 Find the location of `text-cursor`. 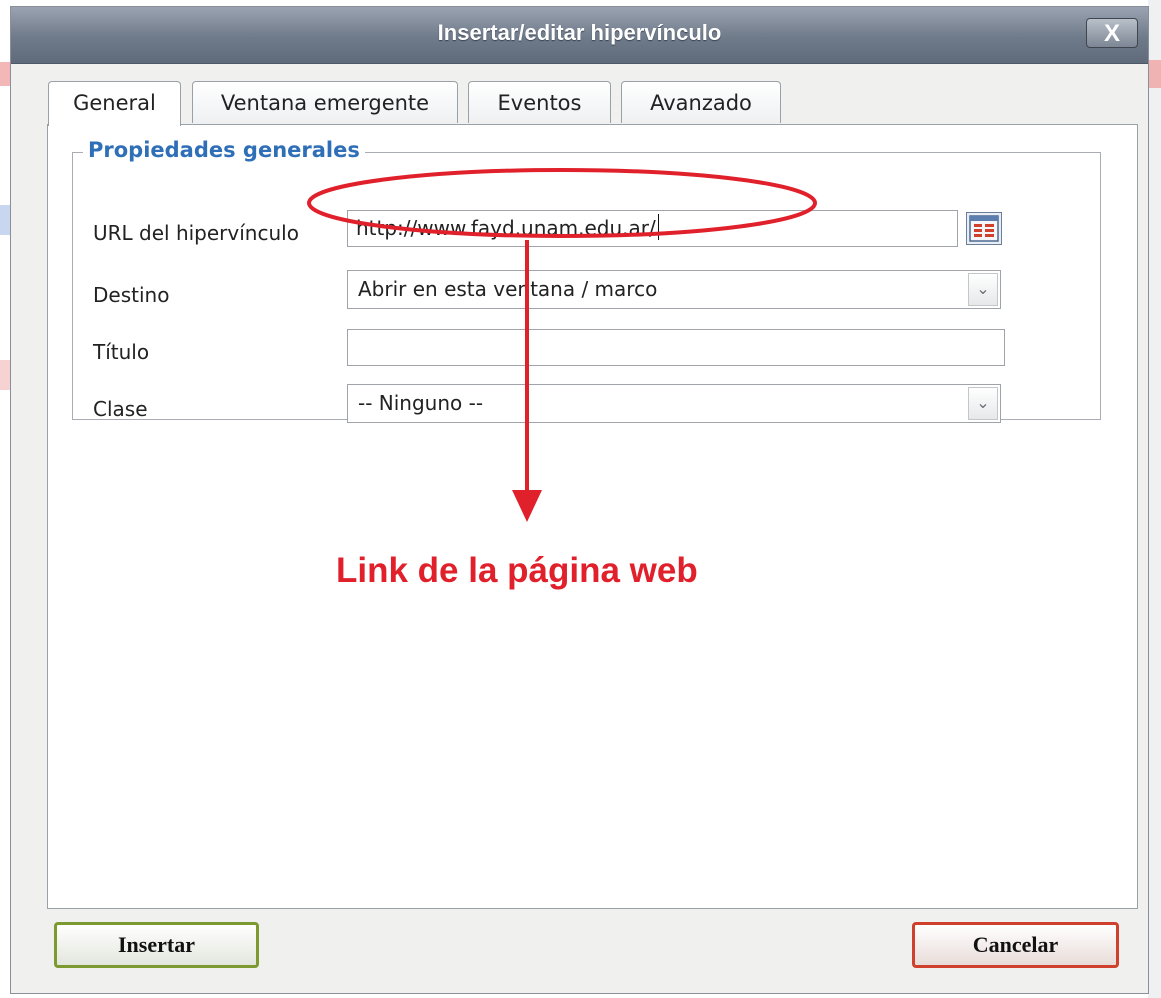

text-cursor is located at coordinates (658, 227).